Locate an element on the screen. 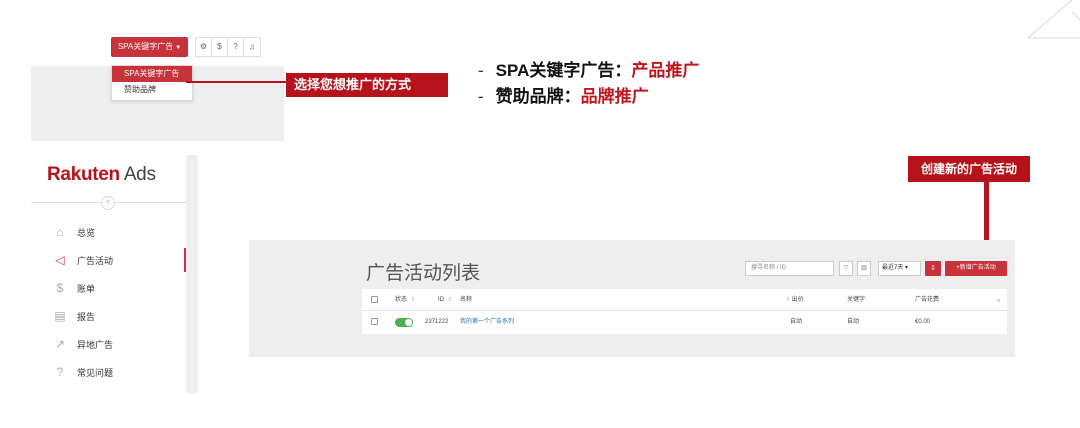 This screenshot has height=428, width=1080. column-header-keywords: 关键字 is located at coordinates (856, 300).